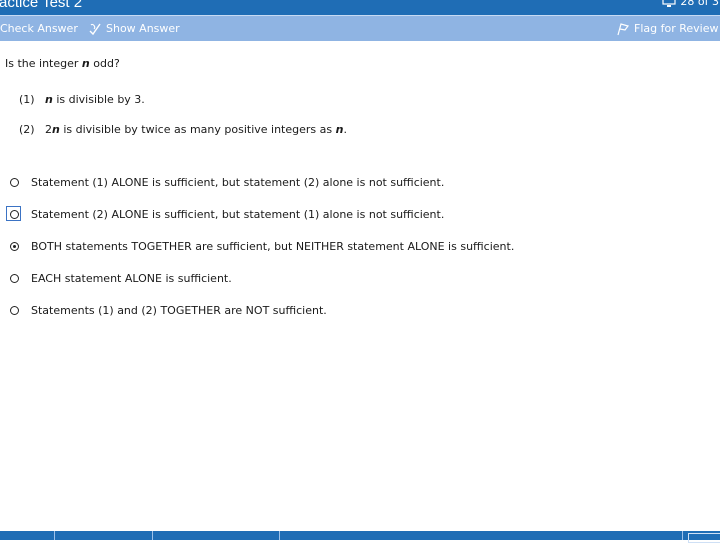 The image size is (720, 543). I want to click on radio-button-selected, so click(14, 246).